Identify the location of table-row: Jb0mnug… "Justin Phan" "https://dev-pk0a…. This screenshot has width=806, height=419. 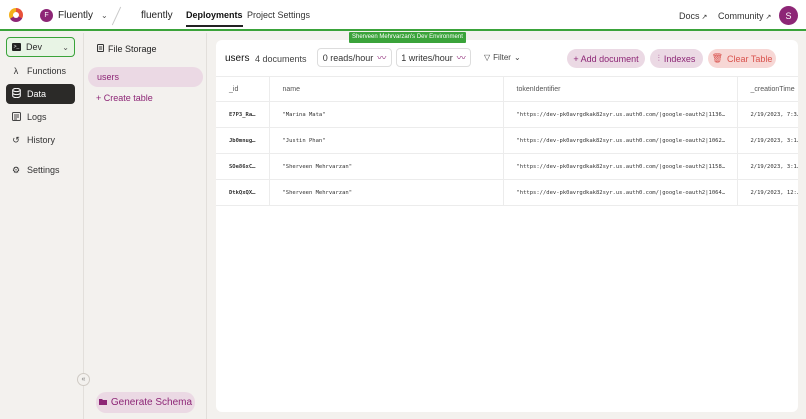
(507, 140).